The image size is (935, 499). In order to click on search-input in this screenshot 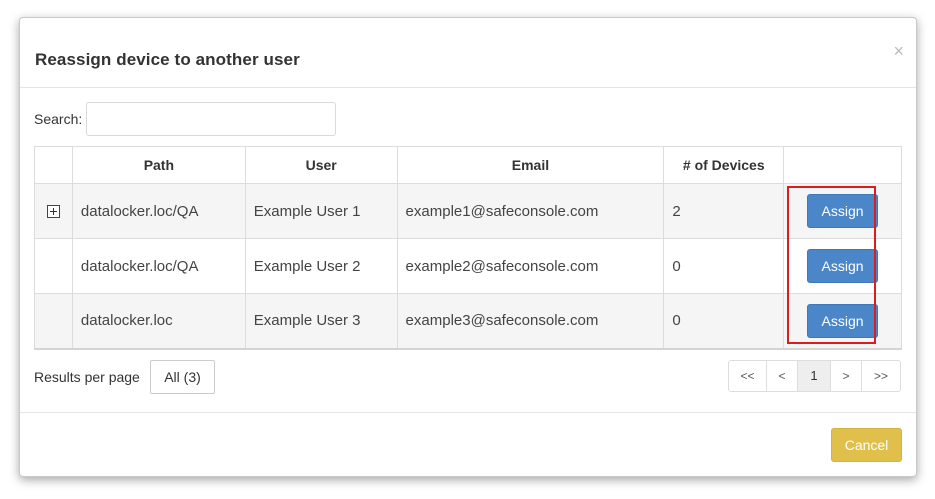, I will do `click(211, 119)`.